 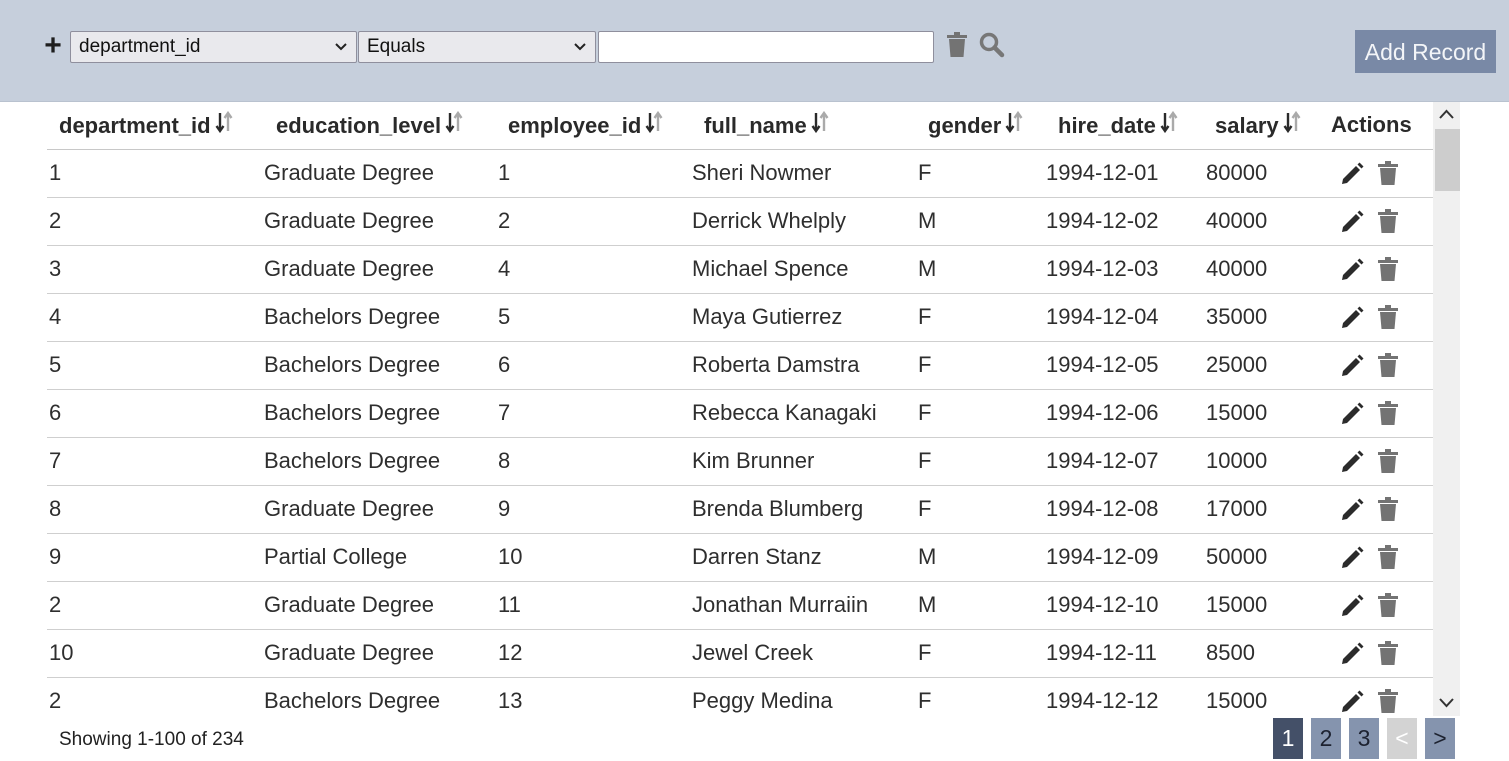 I want to click on page-button-1: 1, so click(x=1288, y=738).